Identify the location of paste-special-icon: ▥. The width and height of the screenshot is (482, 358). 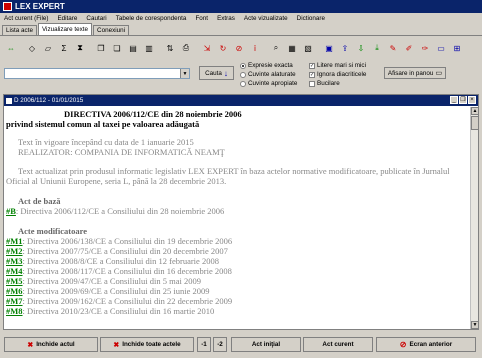
(149, 48).